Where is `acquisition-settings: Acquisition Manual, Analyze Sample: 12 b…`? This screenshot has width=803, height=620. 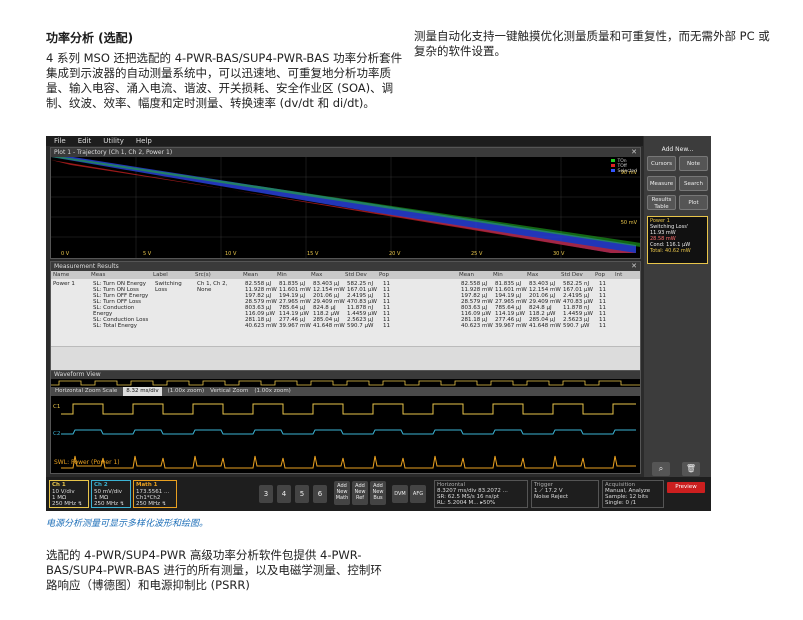 acquisition-settings: Acquisition Manual, Analyze Sample: 12 b… is located at coordinates (633, 494).